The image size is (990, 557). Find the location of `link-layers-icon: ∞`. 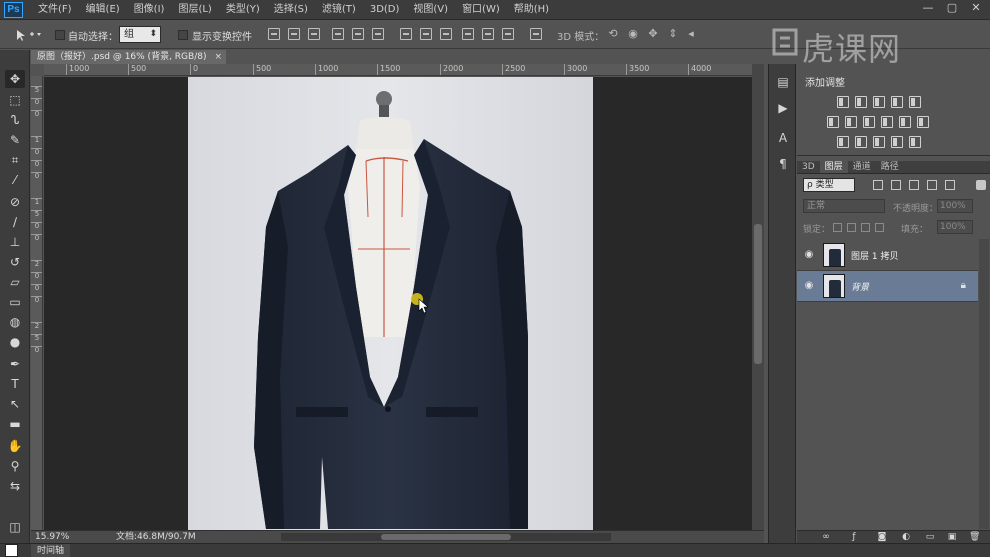

link-layers-icon: ∞ is located at coordinates (826, 537).